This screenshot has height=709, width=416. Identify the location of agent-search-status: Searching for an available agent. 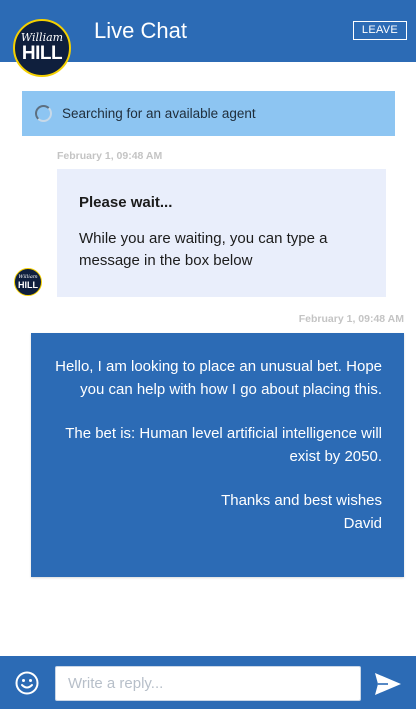
(208, 113).